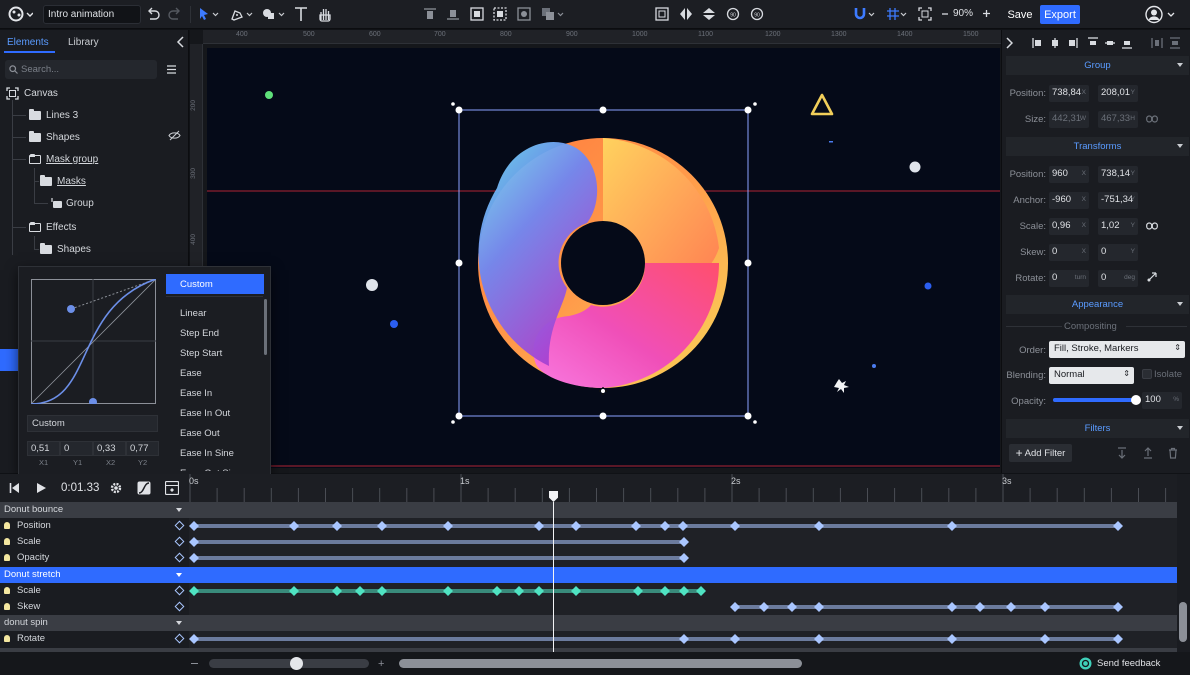 This screenshot has height=675, width=1190. What do you see at coordinates (171, 69) in the screenshot?
I see `filter-list-icon` at bounding box center [171, 69].